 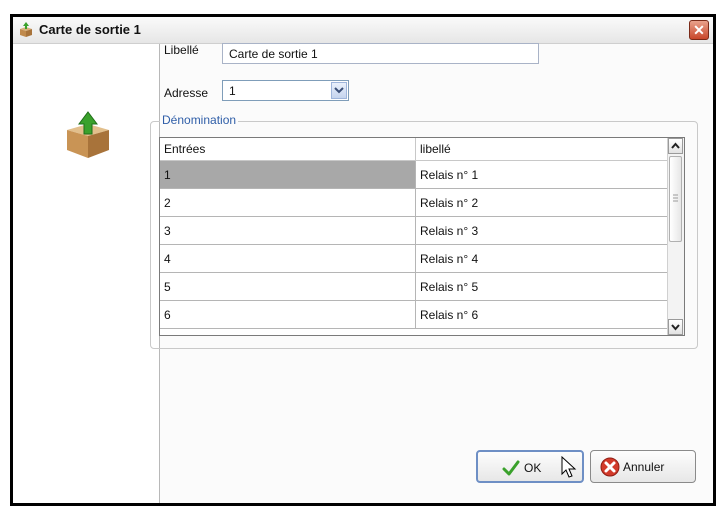 I want to click on grip-icon, so click(x=675, y=198).